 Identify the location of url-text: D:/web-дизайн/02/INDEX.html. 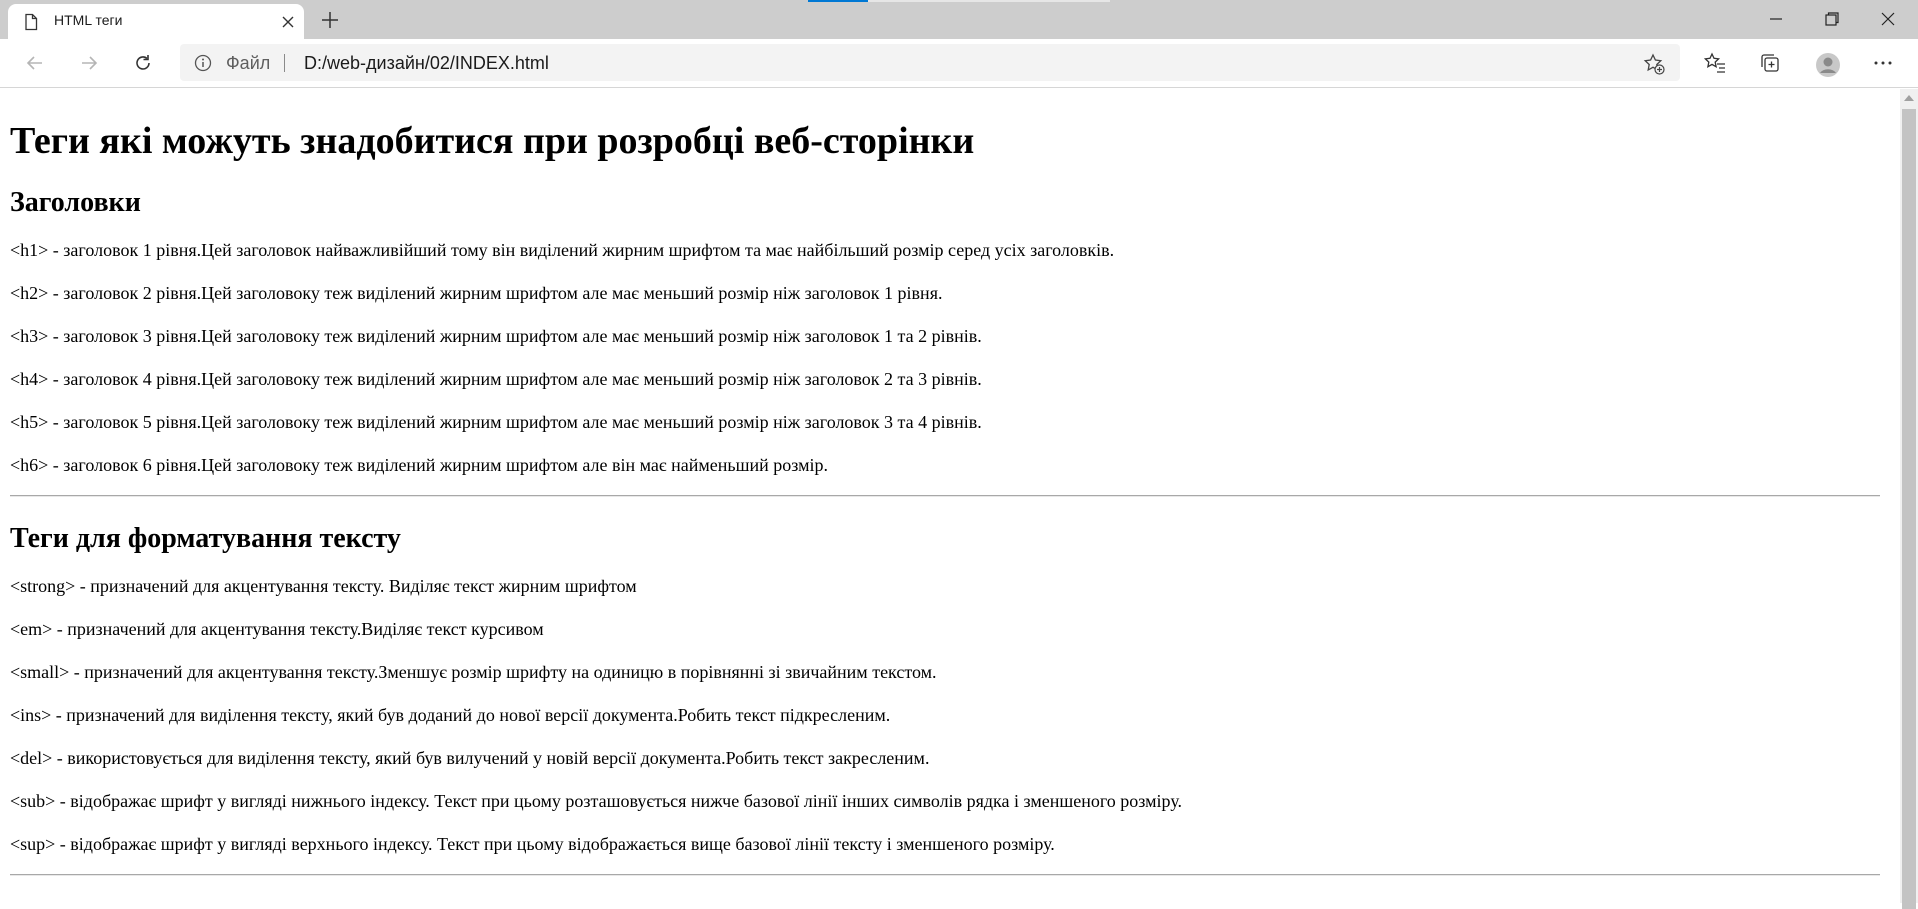
(426, 63).